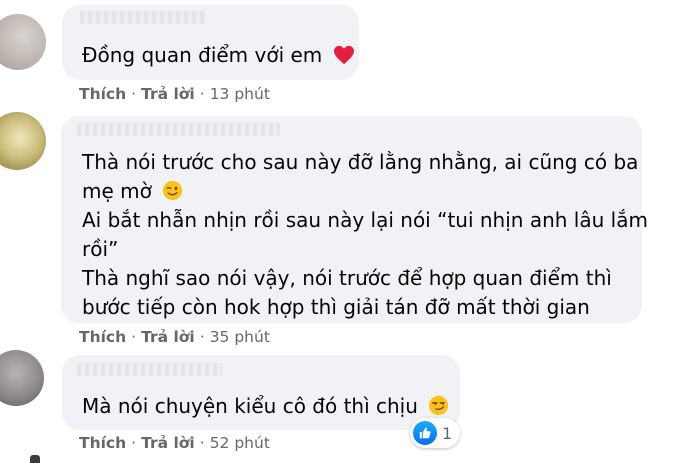 The width and height of the screenshot is (700, 463). I want to click on comment-text-line: rồi”, so click(100, 249).